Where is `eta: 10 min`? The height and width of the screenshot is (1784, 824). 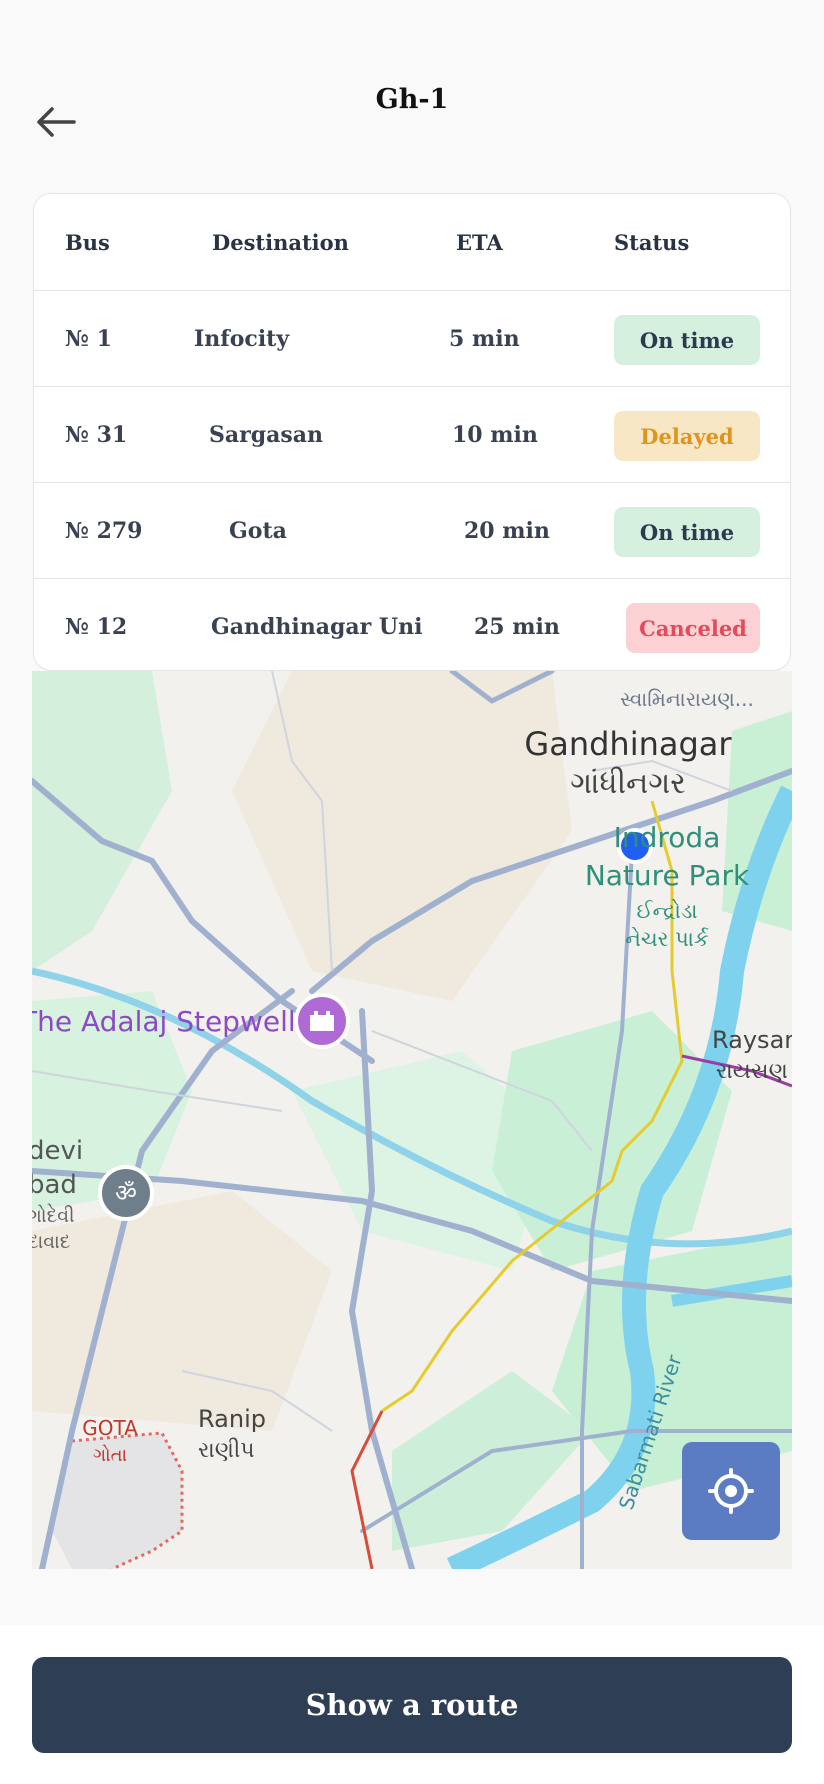 eta: 10 min is located at coordinates (495, 434).